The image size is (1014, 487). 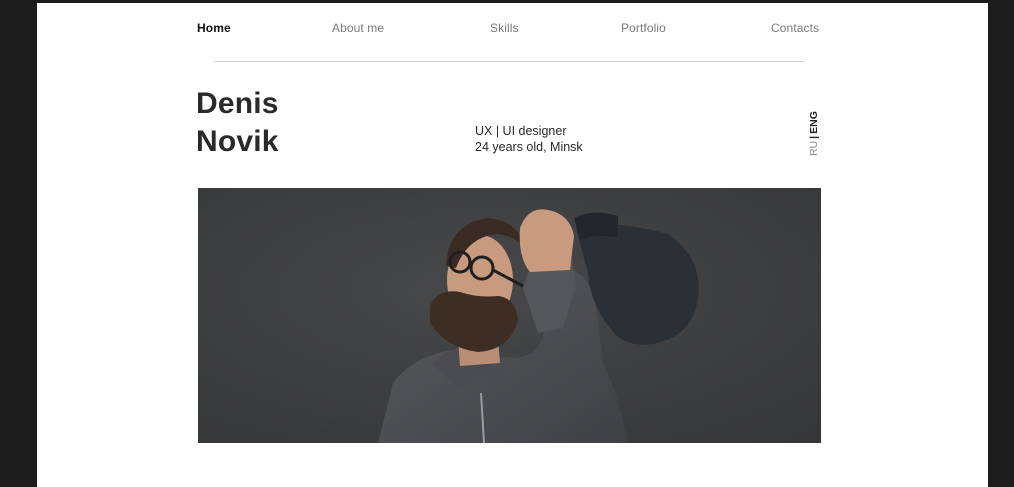 What do you see at coordinates (596, 226) in the screenshot?
I see `cap-brim` at bounding box center [596, 226].